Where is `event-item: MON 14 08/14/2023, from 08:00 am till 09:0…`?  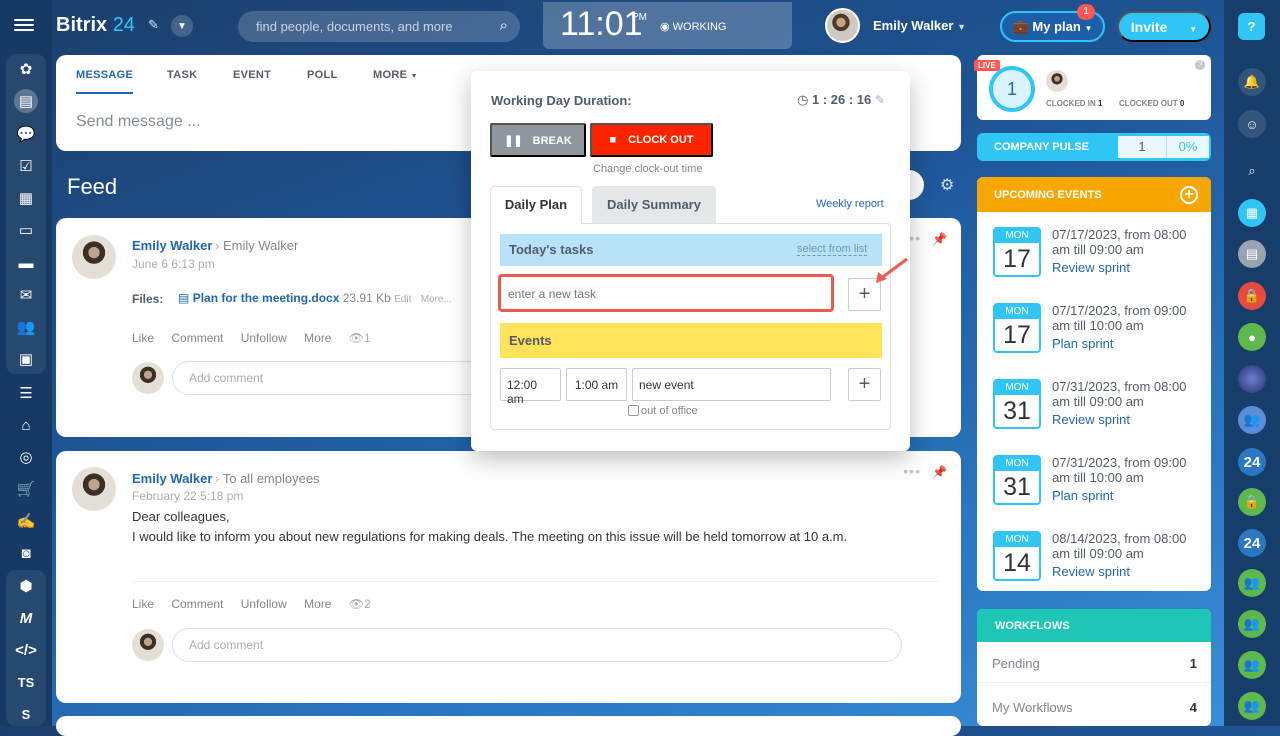
event-item: MON 14 08/14/2023, from 08:00 am till 09:0… is located at coordinates (1098, 561).